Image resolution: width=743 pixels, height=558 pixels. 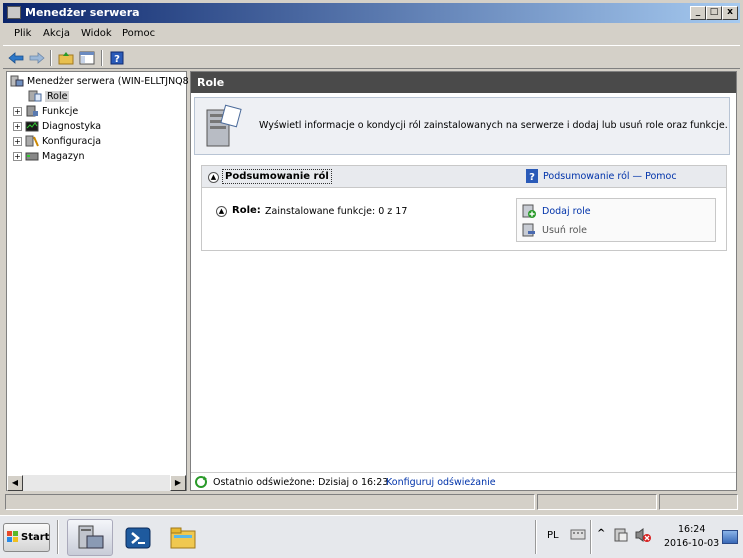 What do you see at coordinates (301, 482) in the screenshot?
I see `last-refreshed-text: Ostatnio odświeżone: Dzisiaj o 16:23` at bounding box center [301, 482].